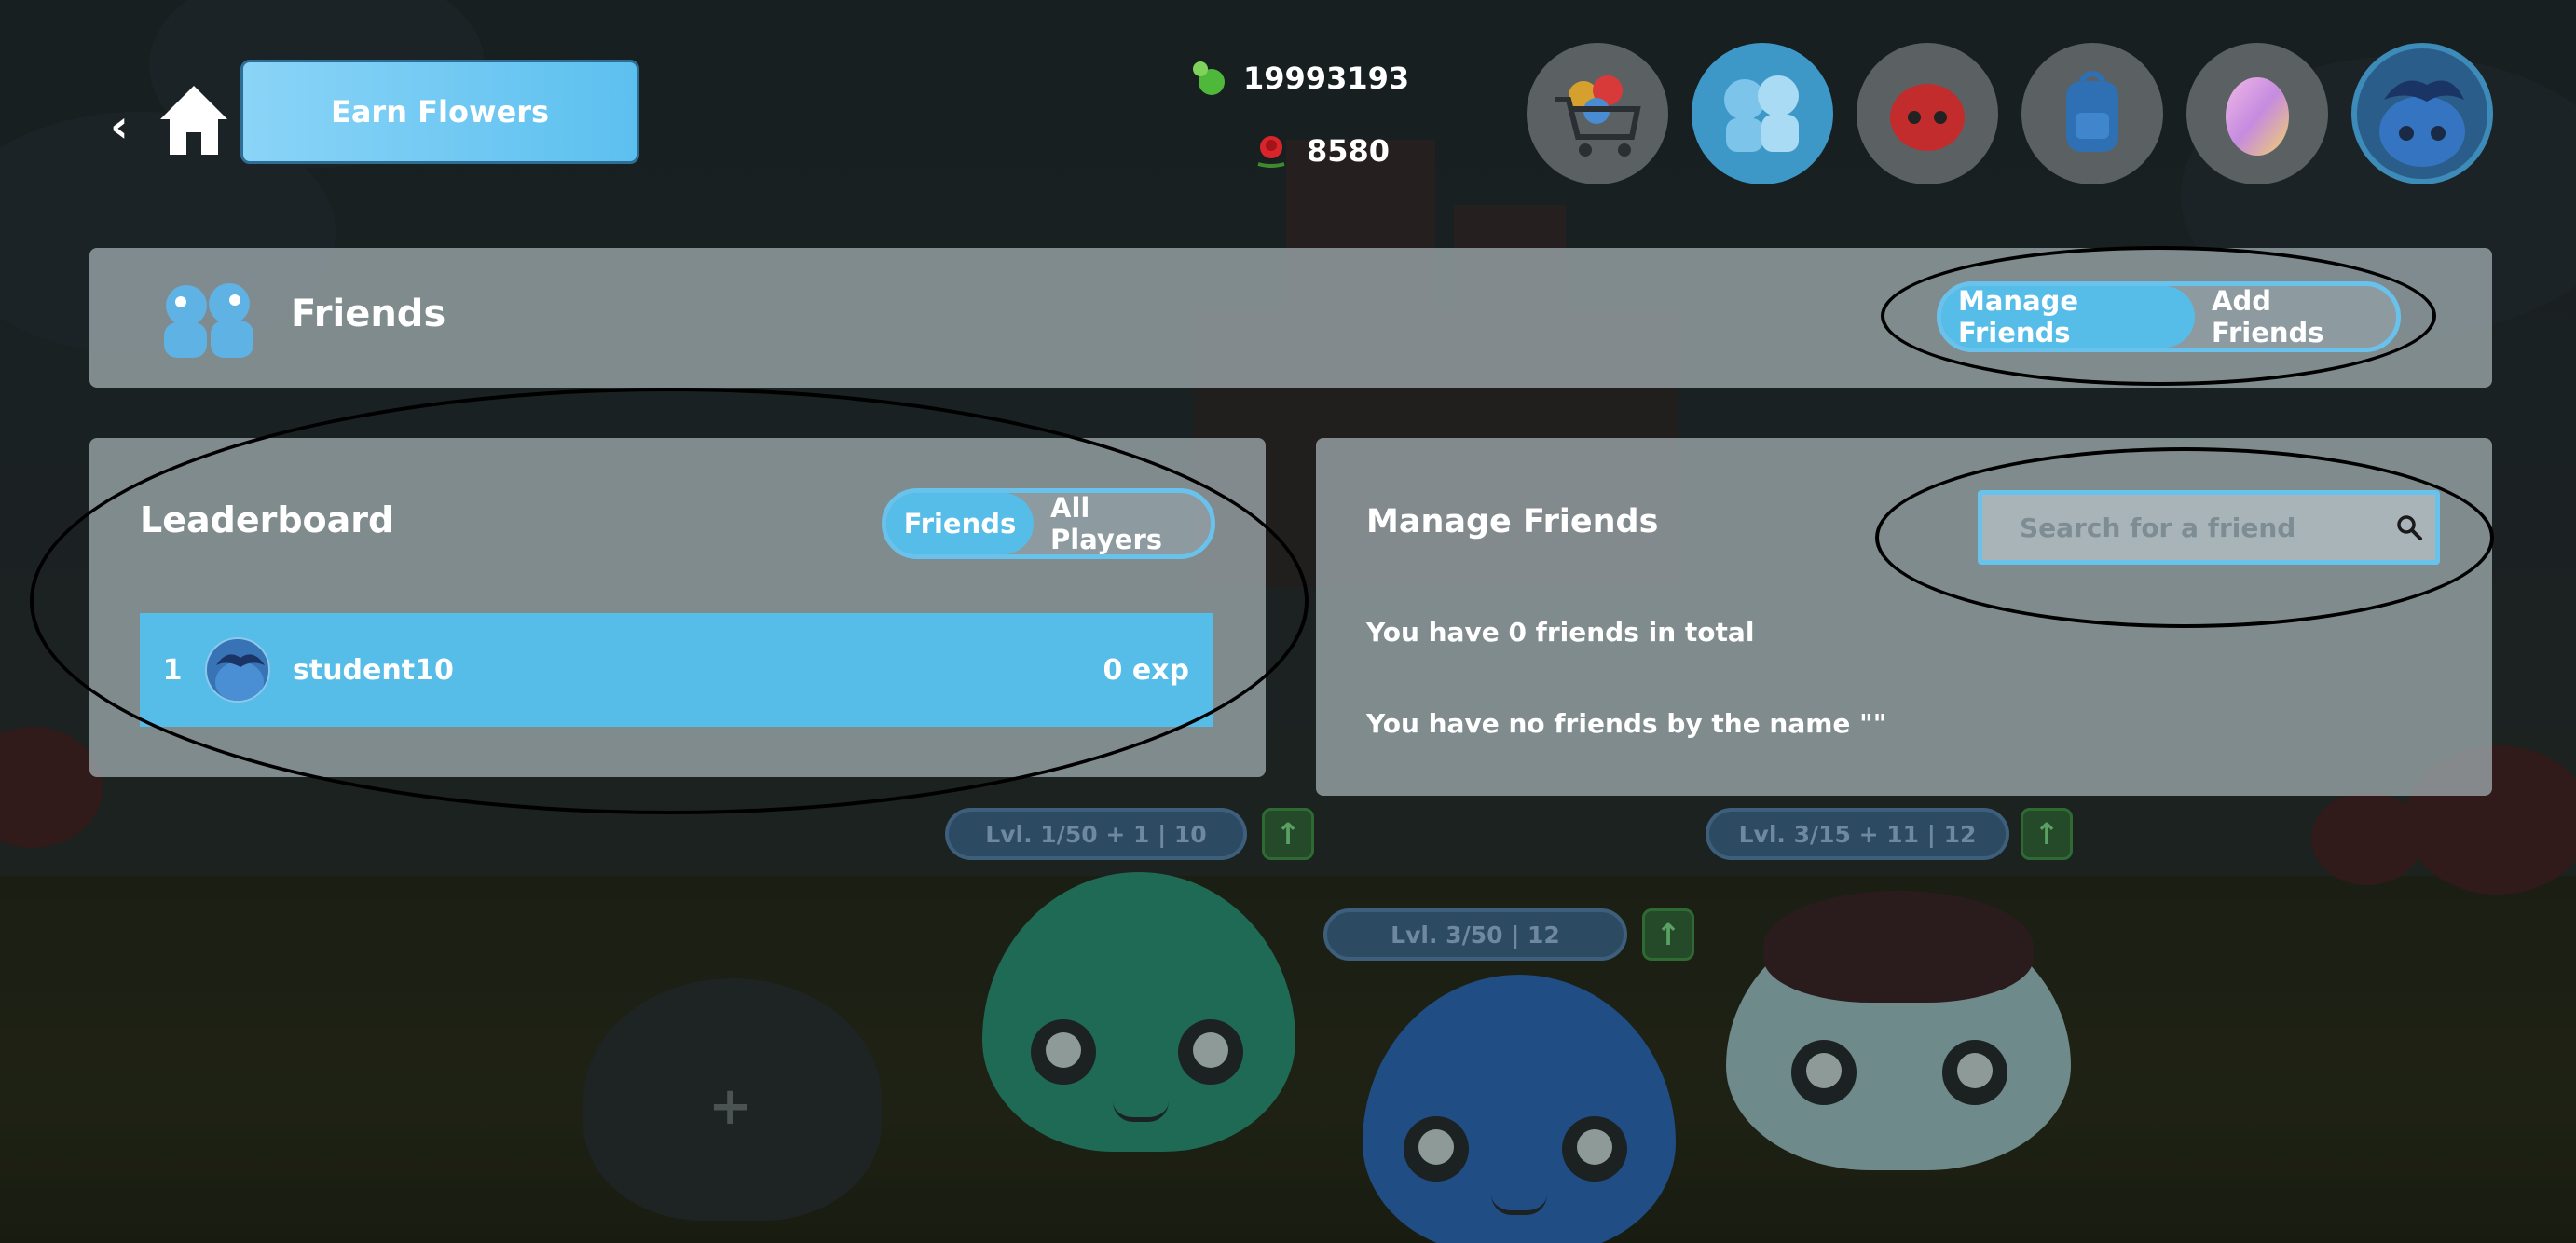 This screenshot has height=1243, width=2576. I want to click on red-slime-icon, so click(1927, 117).